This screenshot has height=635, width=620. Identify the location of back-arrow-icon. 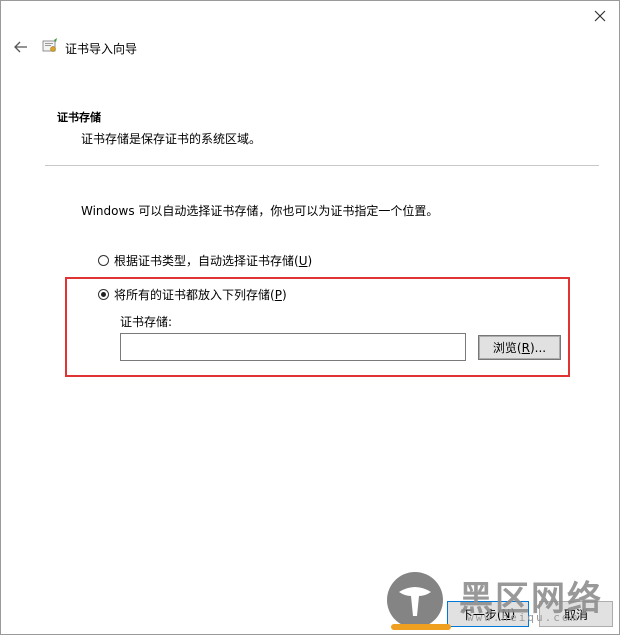
(20, 47).